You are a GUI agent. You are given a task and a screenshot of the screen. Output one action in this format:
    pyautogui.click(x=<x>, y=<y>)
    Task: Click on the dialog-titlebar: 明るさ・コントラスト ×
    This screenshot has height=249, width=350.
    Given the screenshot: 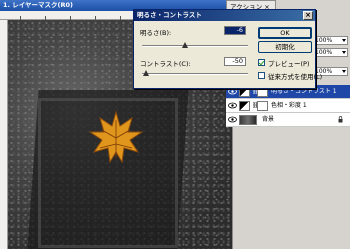 What is the action you would take?
    pyautogui.click(x=224, y=15)
    